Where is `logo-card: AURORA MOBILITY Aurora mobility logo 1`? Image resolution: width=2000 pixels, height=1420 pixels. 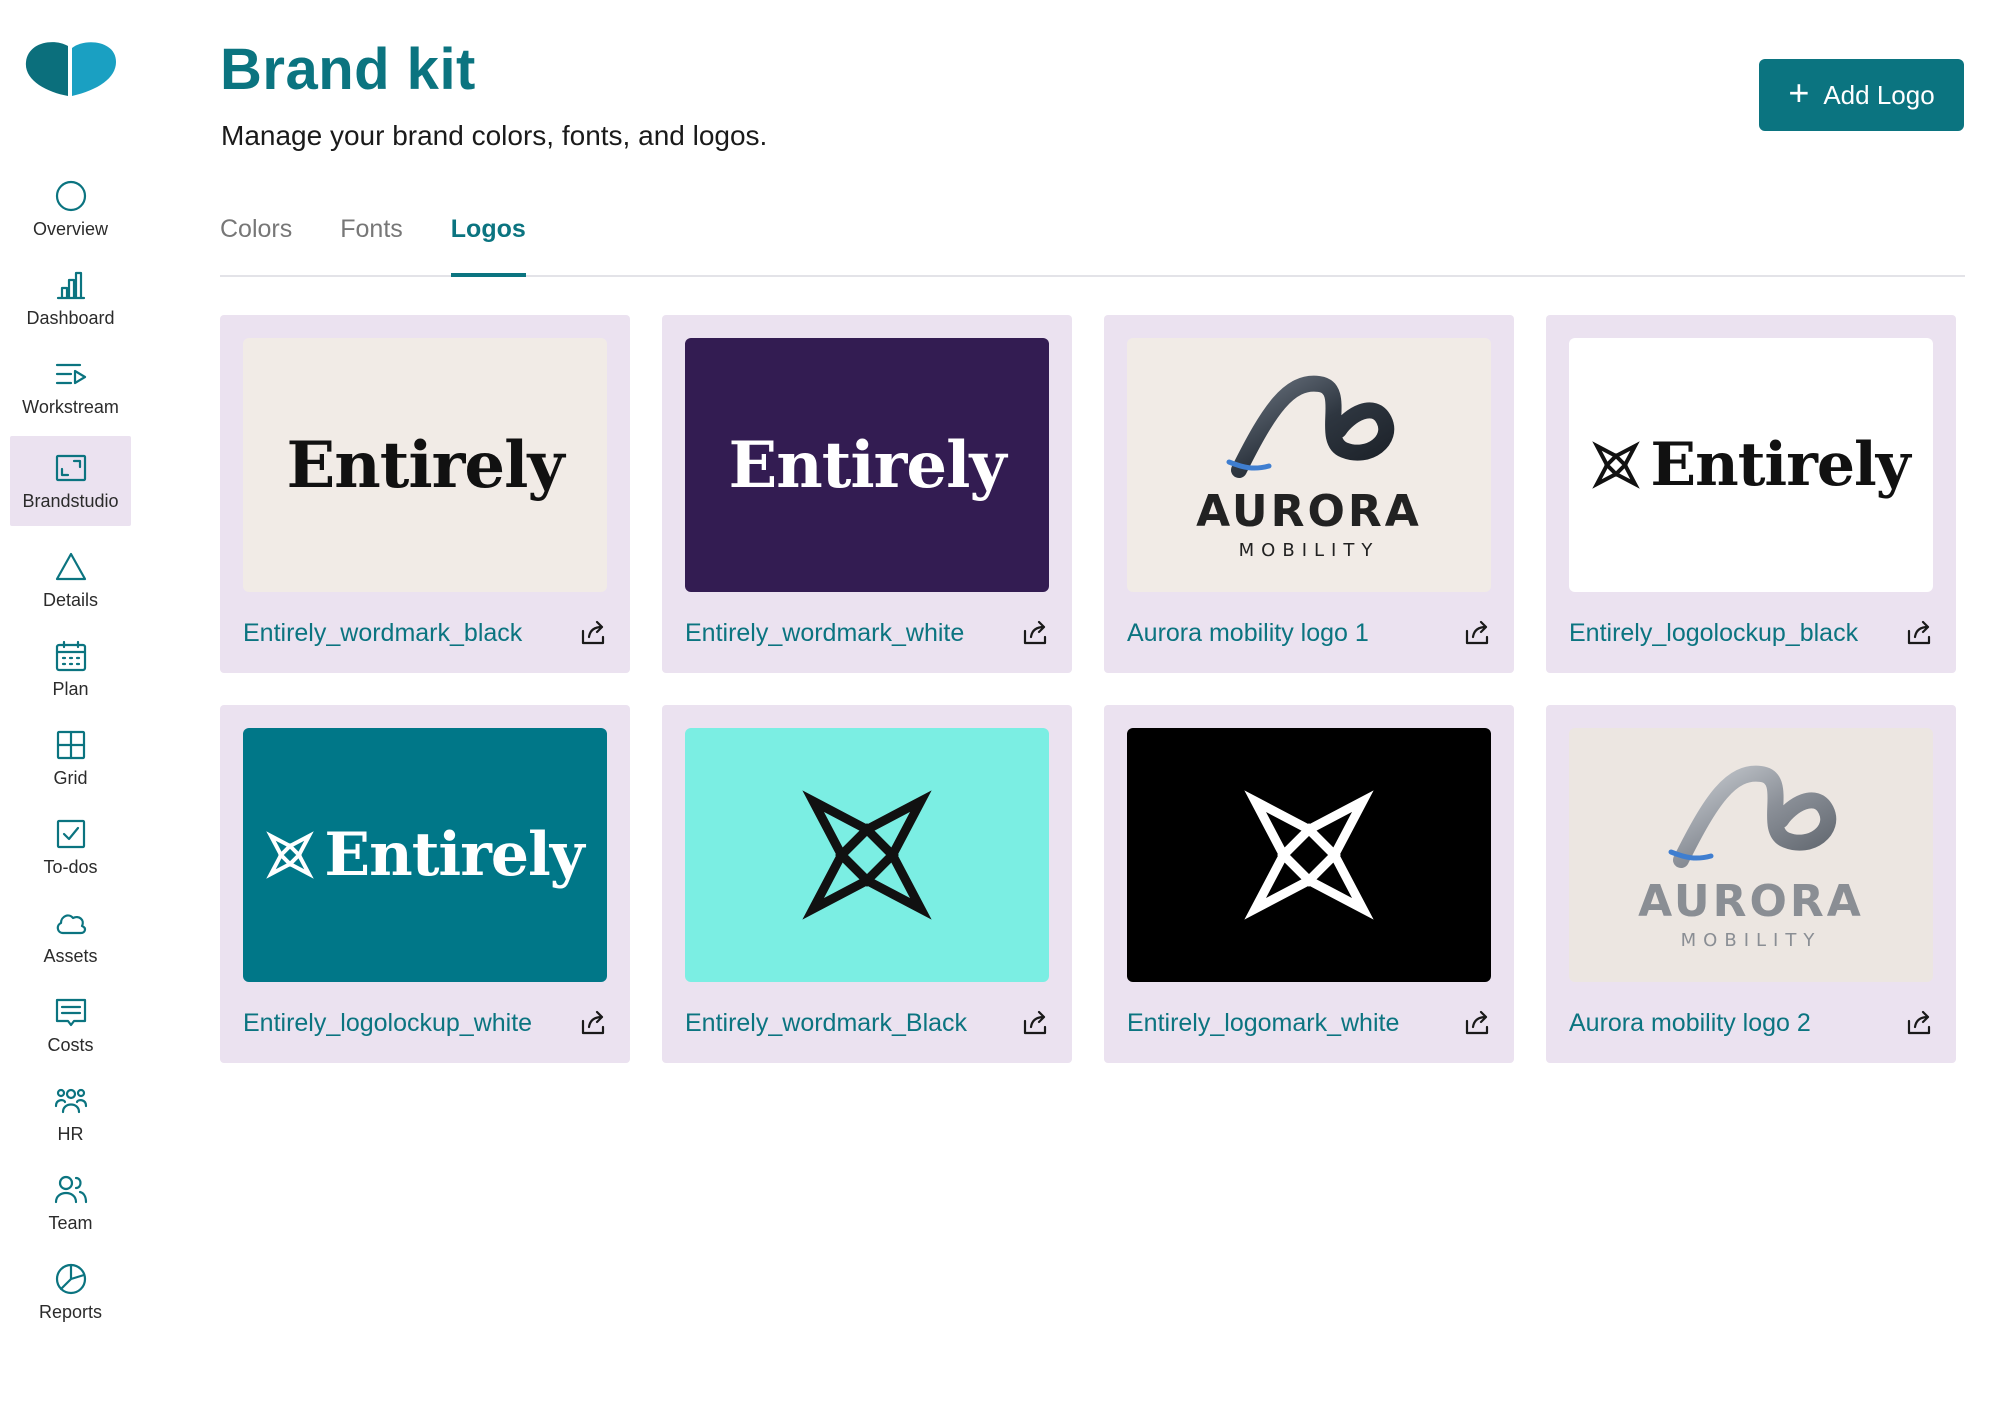 logo-card: AURORA MOBILITY Aurora mobility logo 1 is located at coordinates (1309, 494).